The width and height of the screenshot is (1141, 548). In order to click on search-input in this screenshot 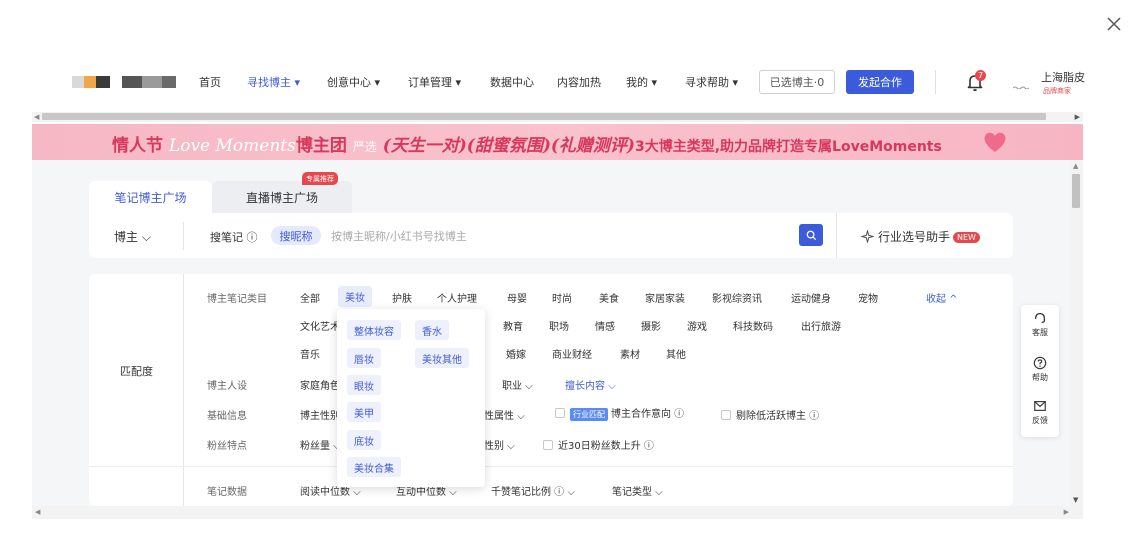, I will do `click(561, 236)`.